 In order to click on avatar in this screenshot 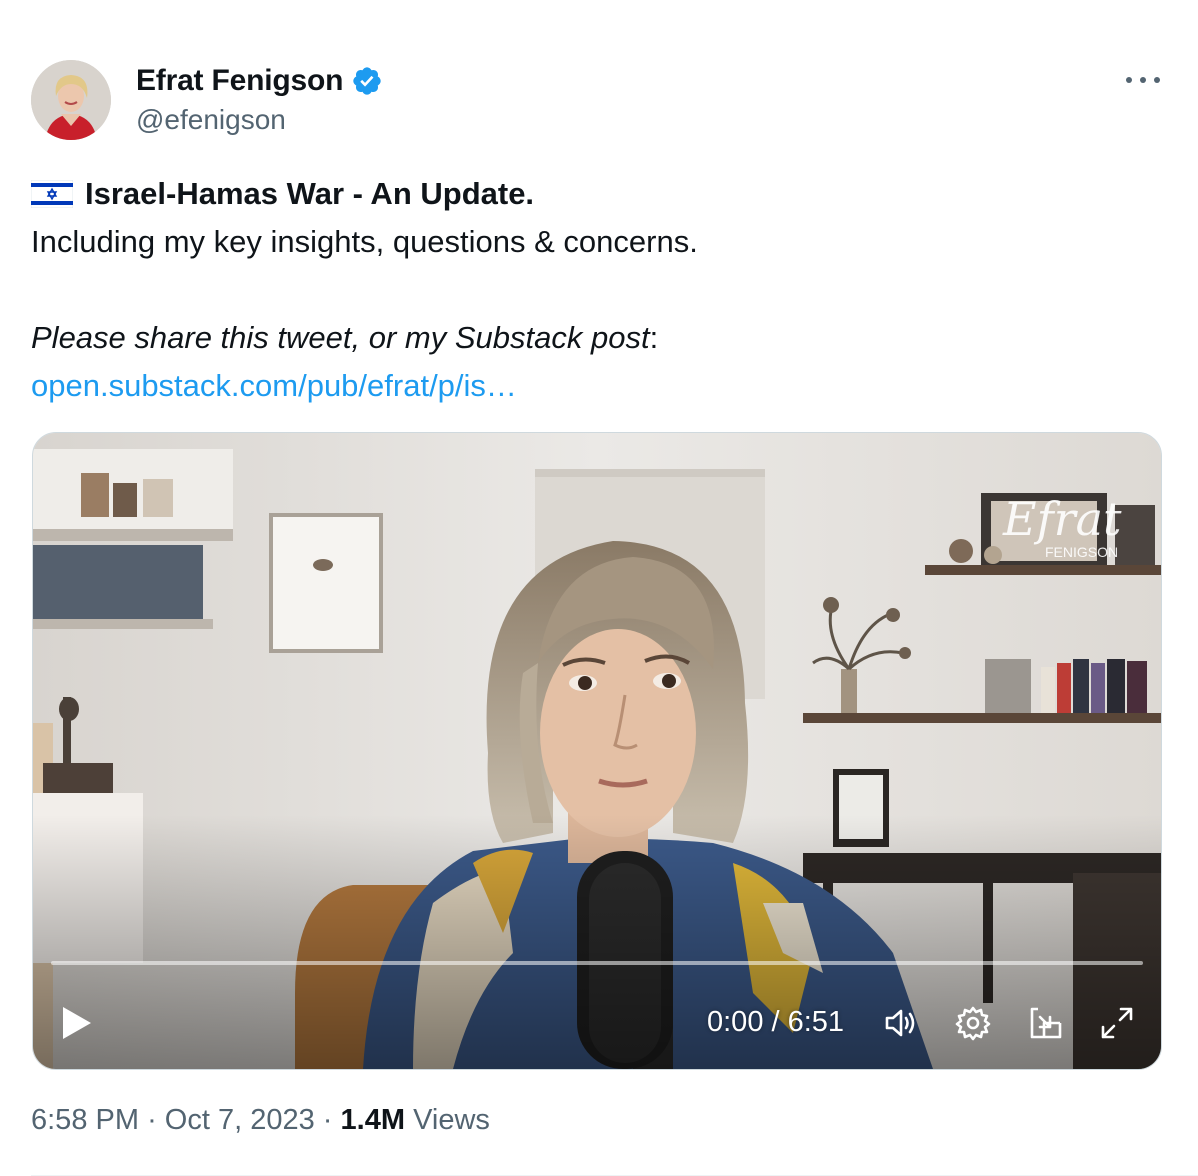, I will do `click(71, 100)`.